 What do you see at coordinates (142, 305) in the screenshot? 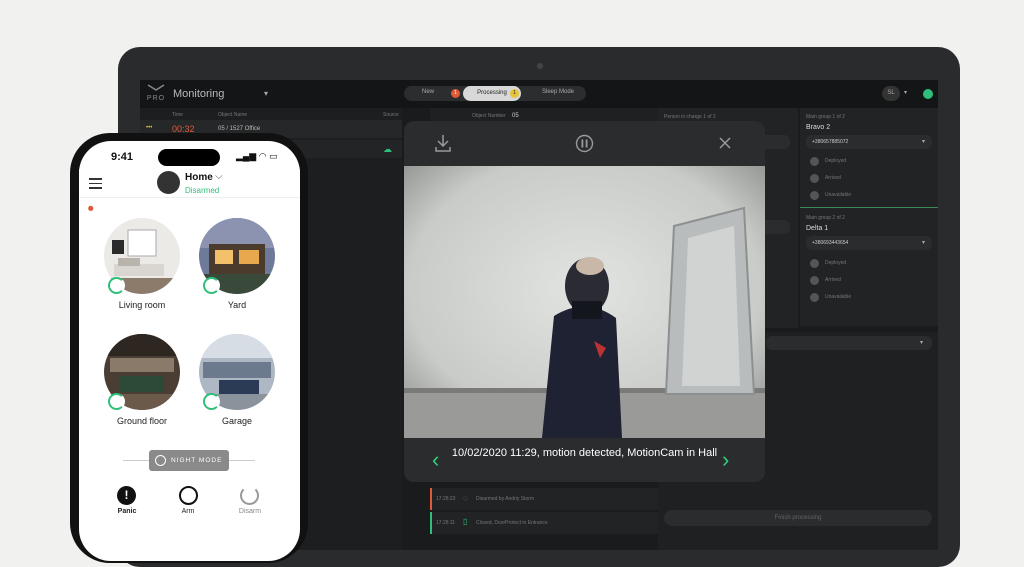
I see `room-label: Living room` at bounding box center [142, 305].